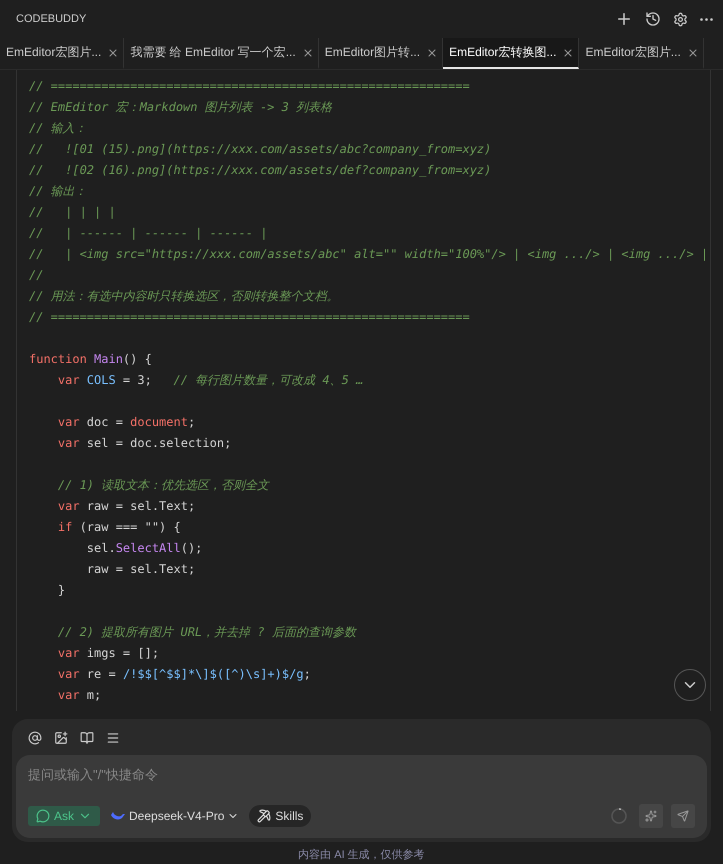 Image resolution: width=723 pixels, height=864 pixels. I want to click on code-line: // EmEditor 宏：Markdown 图片列表 -> 3 列表格, so click(181, 107).